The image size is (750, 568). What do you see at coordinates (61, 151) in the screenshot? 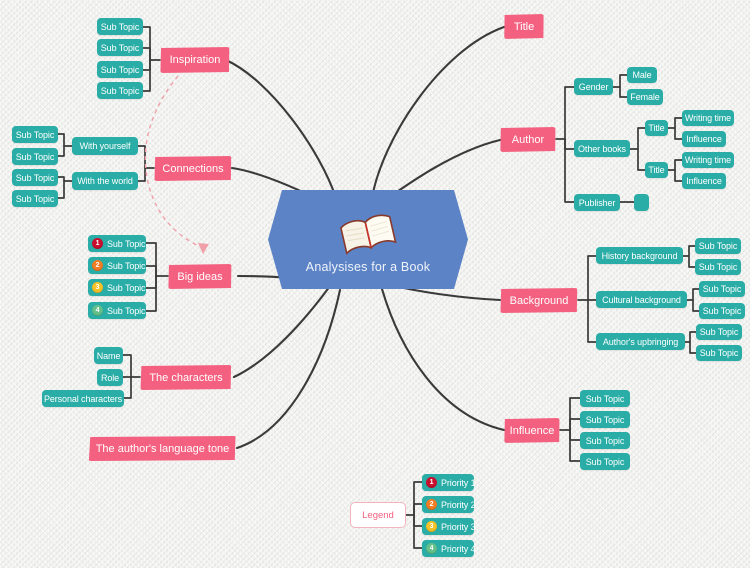
I see `link-conn-a2` at bounding box center [61, 151].